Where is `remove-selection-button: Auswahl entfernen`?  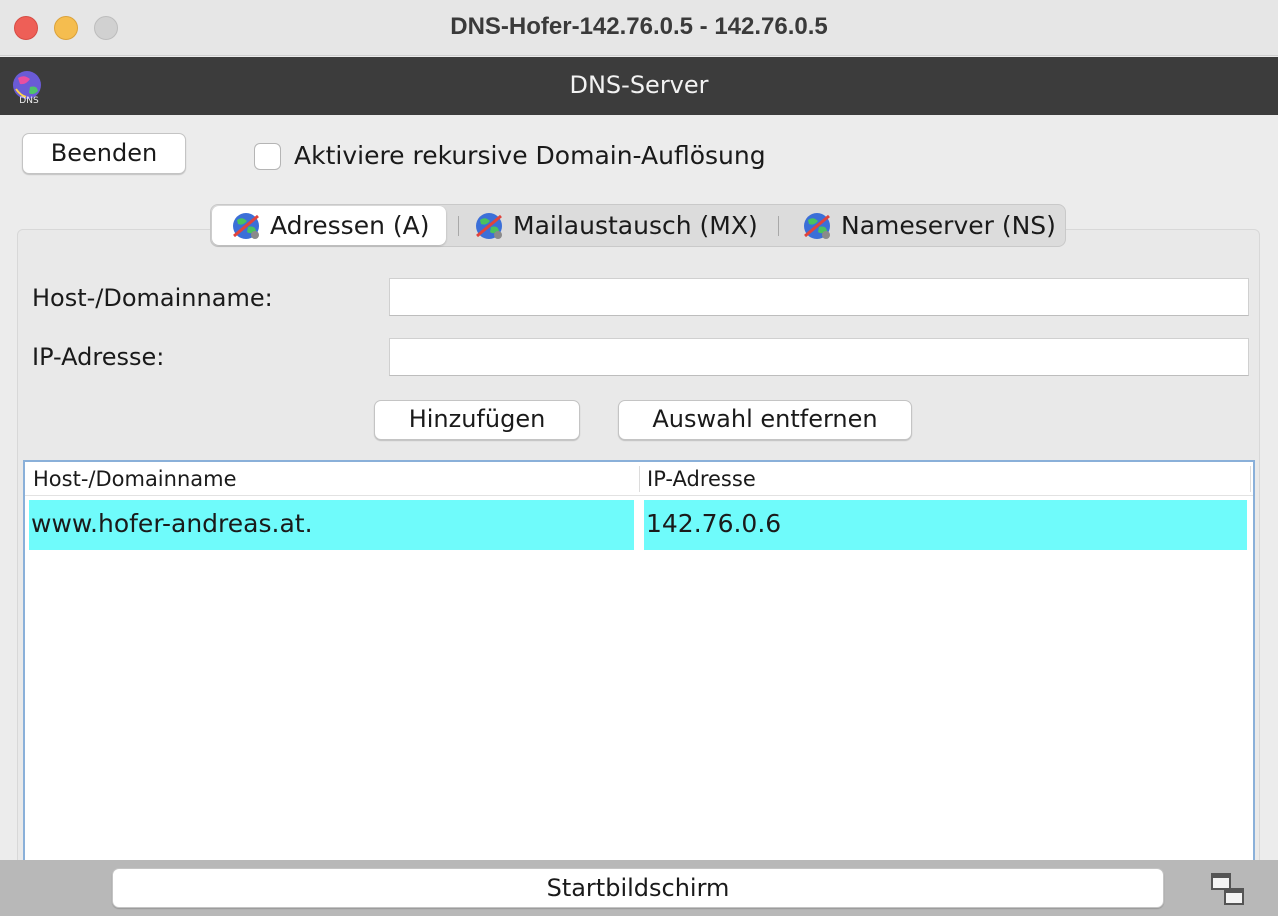
remove-selection-button: Auswahl entfernen is located at coordinates (765, 420).